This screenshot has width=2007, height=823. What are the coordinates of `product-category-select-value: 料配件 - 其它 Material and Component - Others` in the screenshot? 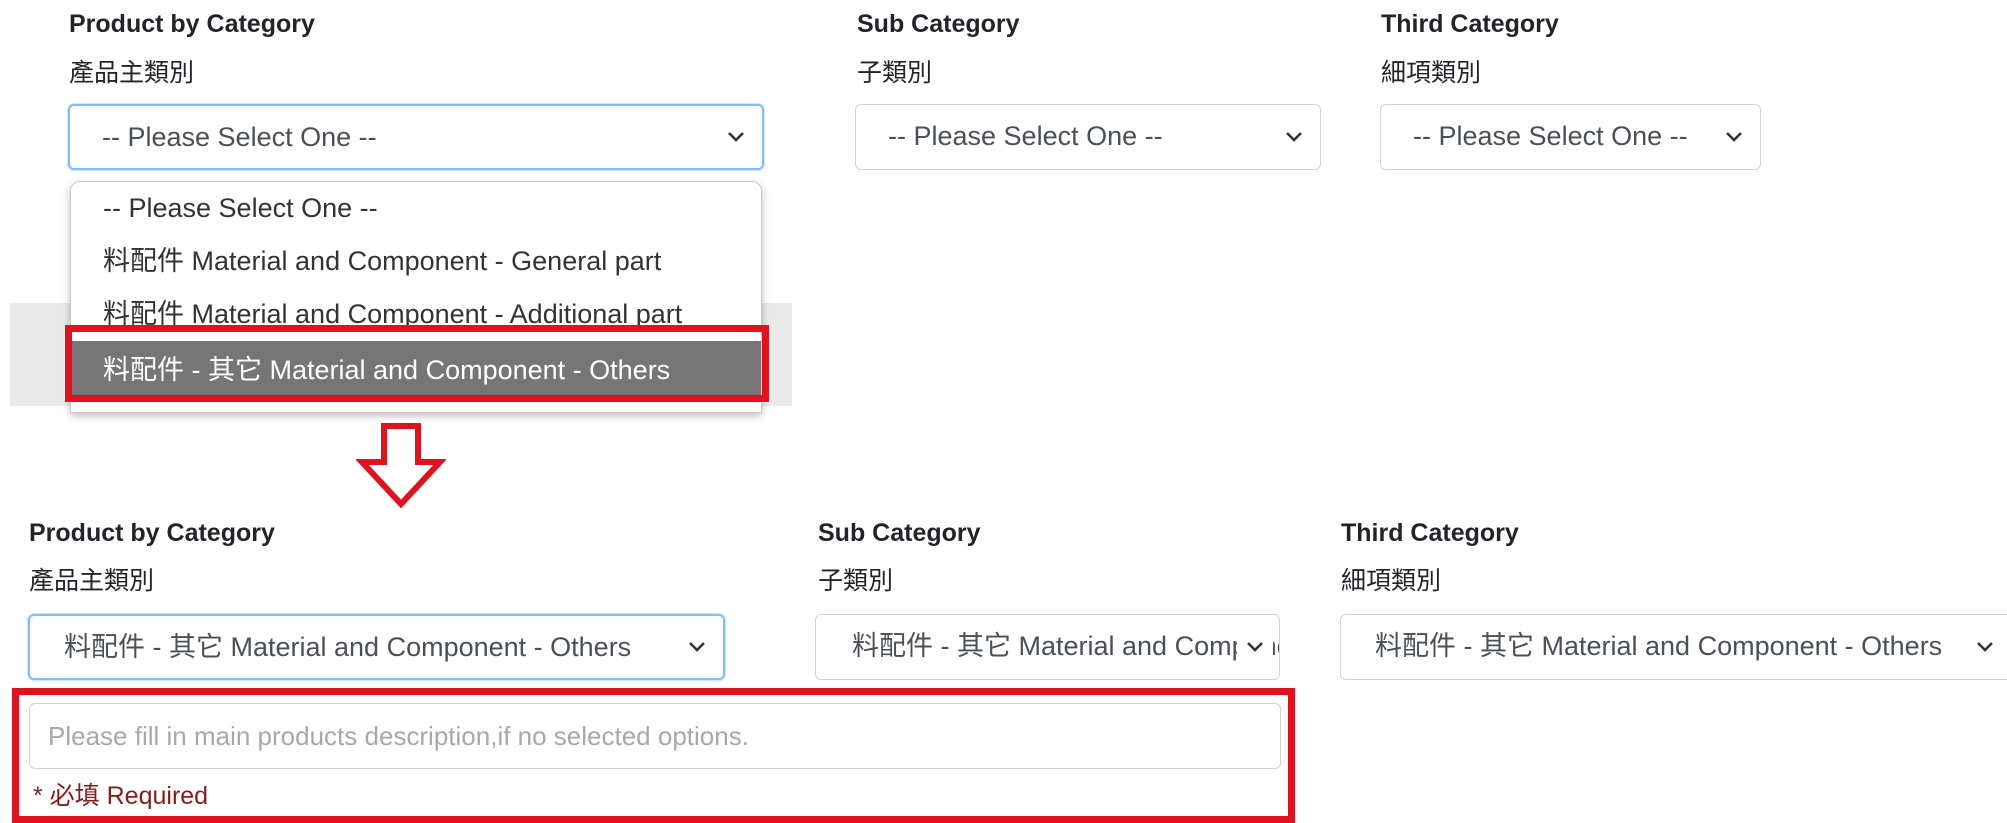 It's located at (348, 647).